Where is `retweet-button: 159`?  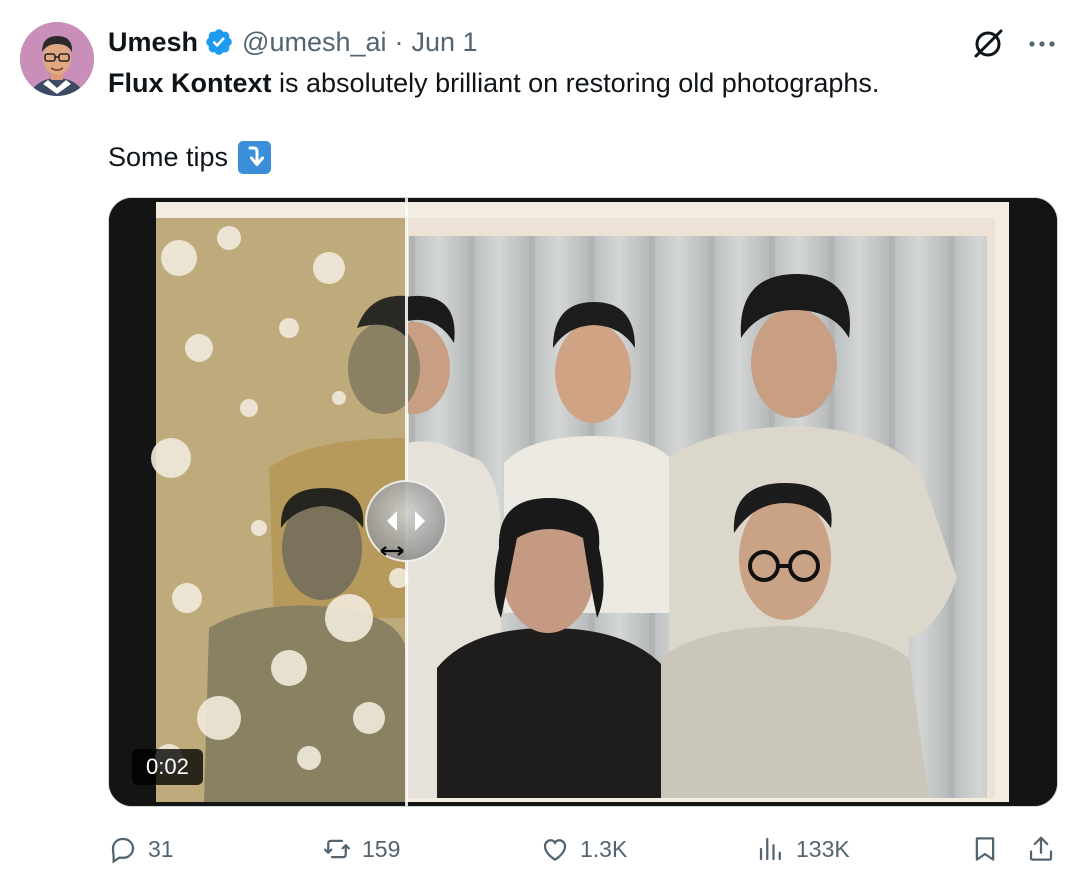 retweet-button: 159 is located at coordinates (361, 849).